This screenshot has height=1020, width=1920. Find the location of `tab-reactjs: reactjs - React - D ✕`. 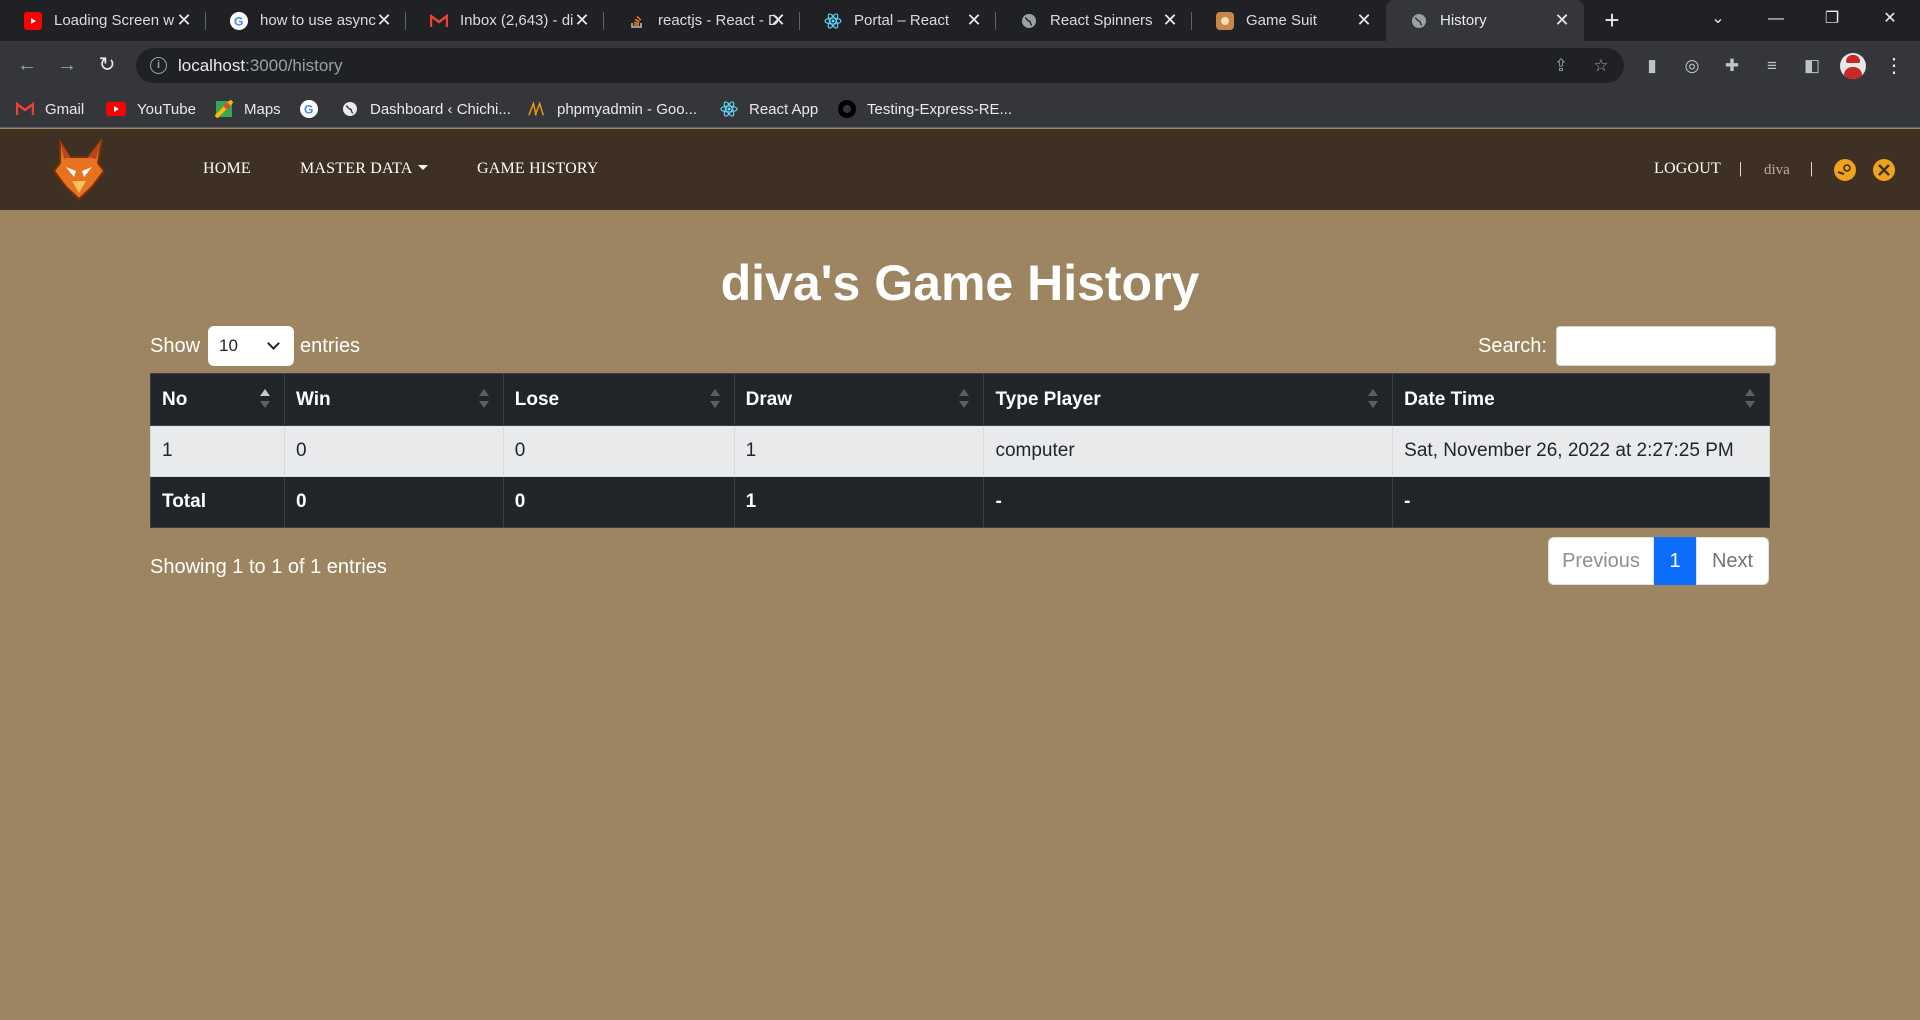

tab-reactjs: reactjs - React - D ✕ is located at coordinates (702, 20).